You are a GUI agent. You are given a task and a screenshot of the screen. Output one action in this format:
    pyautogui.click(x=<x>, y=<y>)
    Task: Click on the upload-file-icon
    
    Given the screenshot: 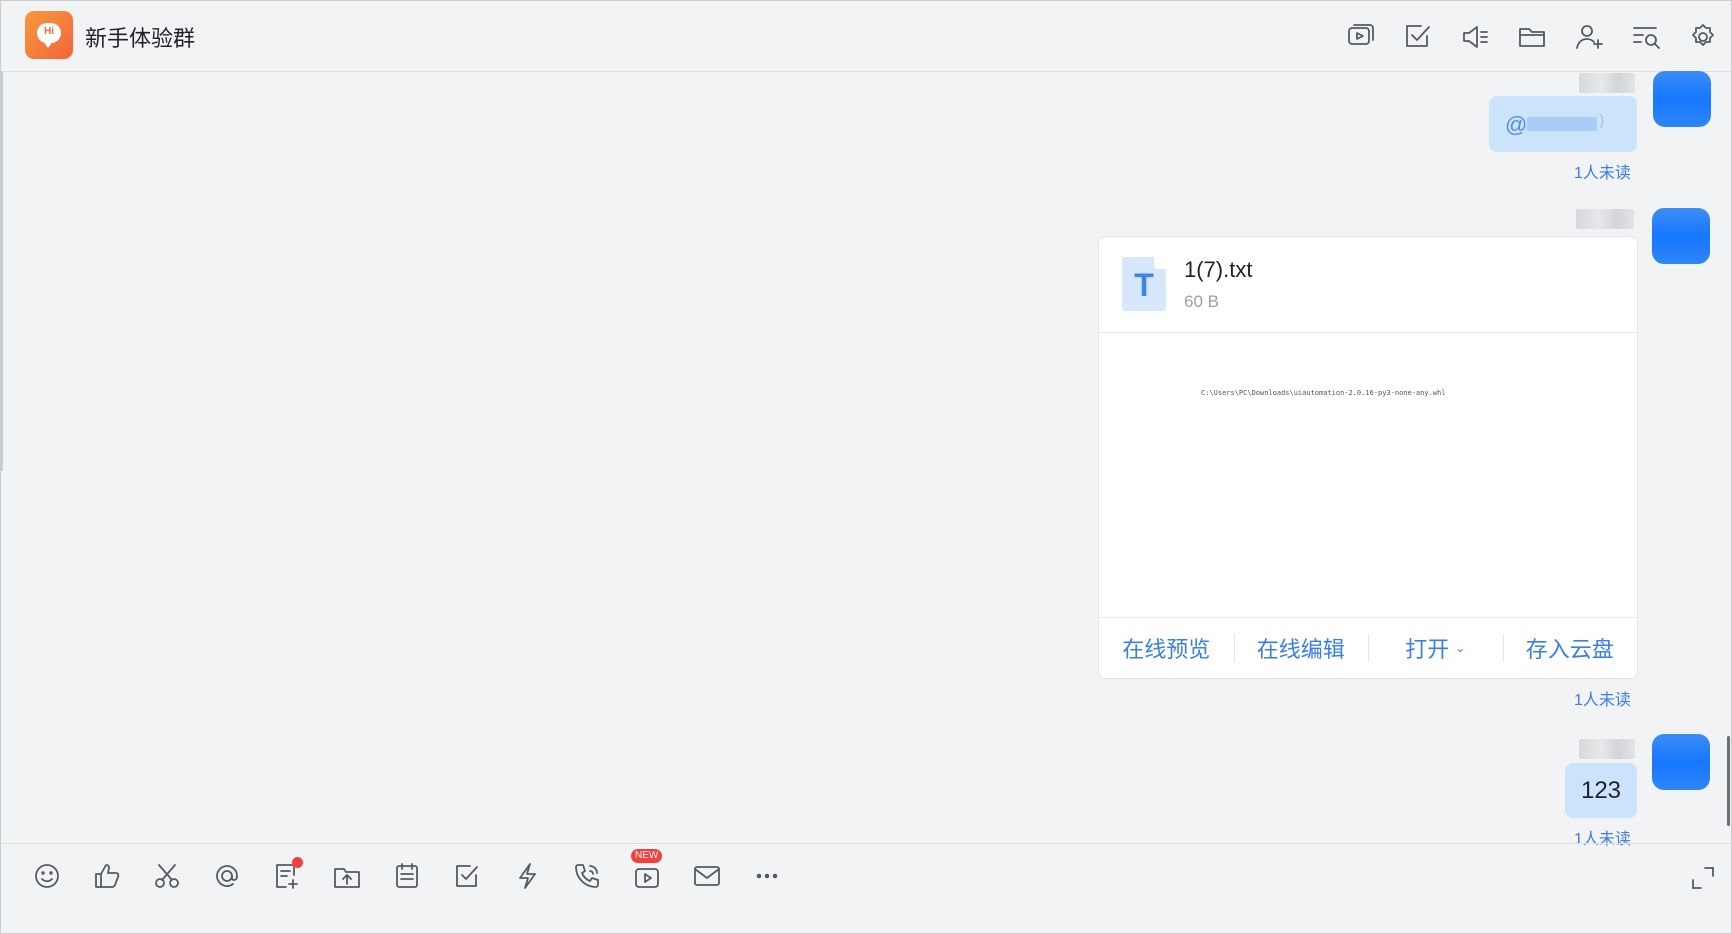 What is the action you would take?
    pyautogui.click(x=347, y=876)
    